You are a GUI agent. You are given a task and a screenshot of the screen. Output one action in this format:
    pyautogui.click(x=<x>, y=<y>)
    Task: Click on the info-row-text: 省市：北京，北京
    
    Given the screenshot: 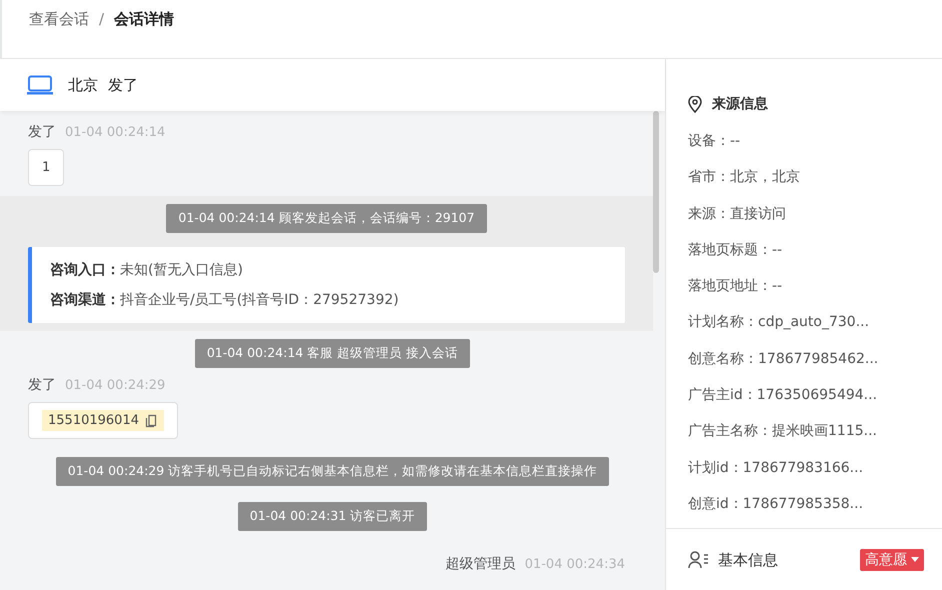 What is the action you would take?
    pyautogui.click(x=744, y=178)
    